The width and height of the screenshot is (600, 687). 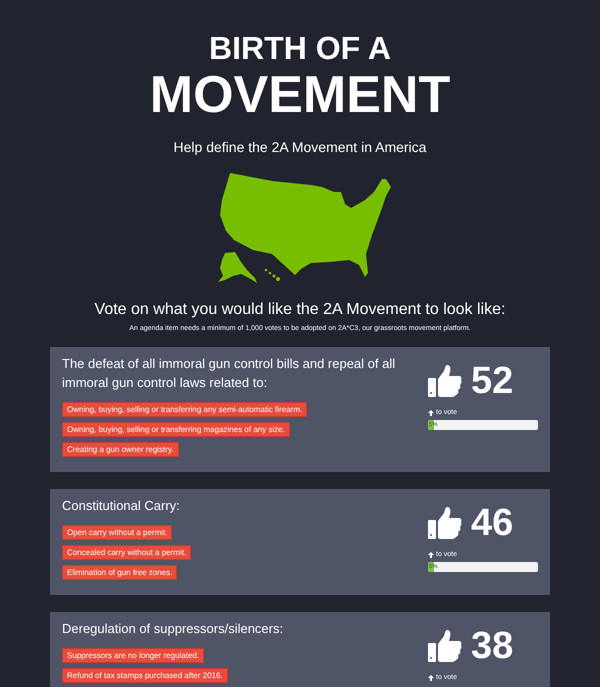 I want to click on agenda-title: Deregulation of suppressors/silencers:, so click(x=173, y=629).